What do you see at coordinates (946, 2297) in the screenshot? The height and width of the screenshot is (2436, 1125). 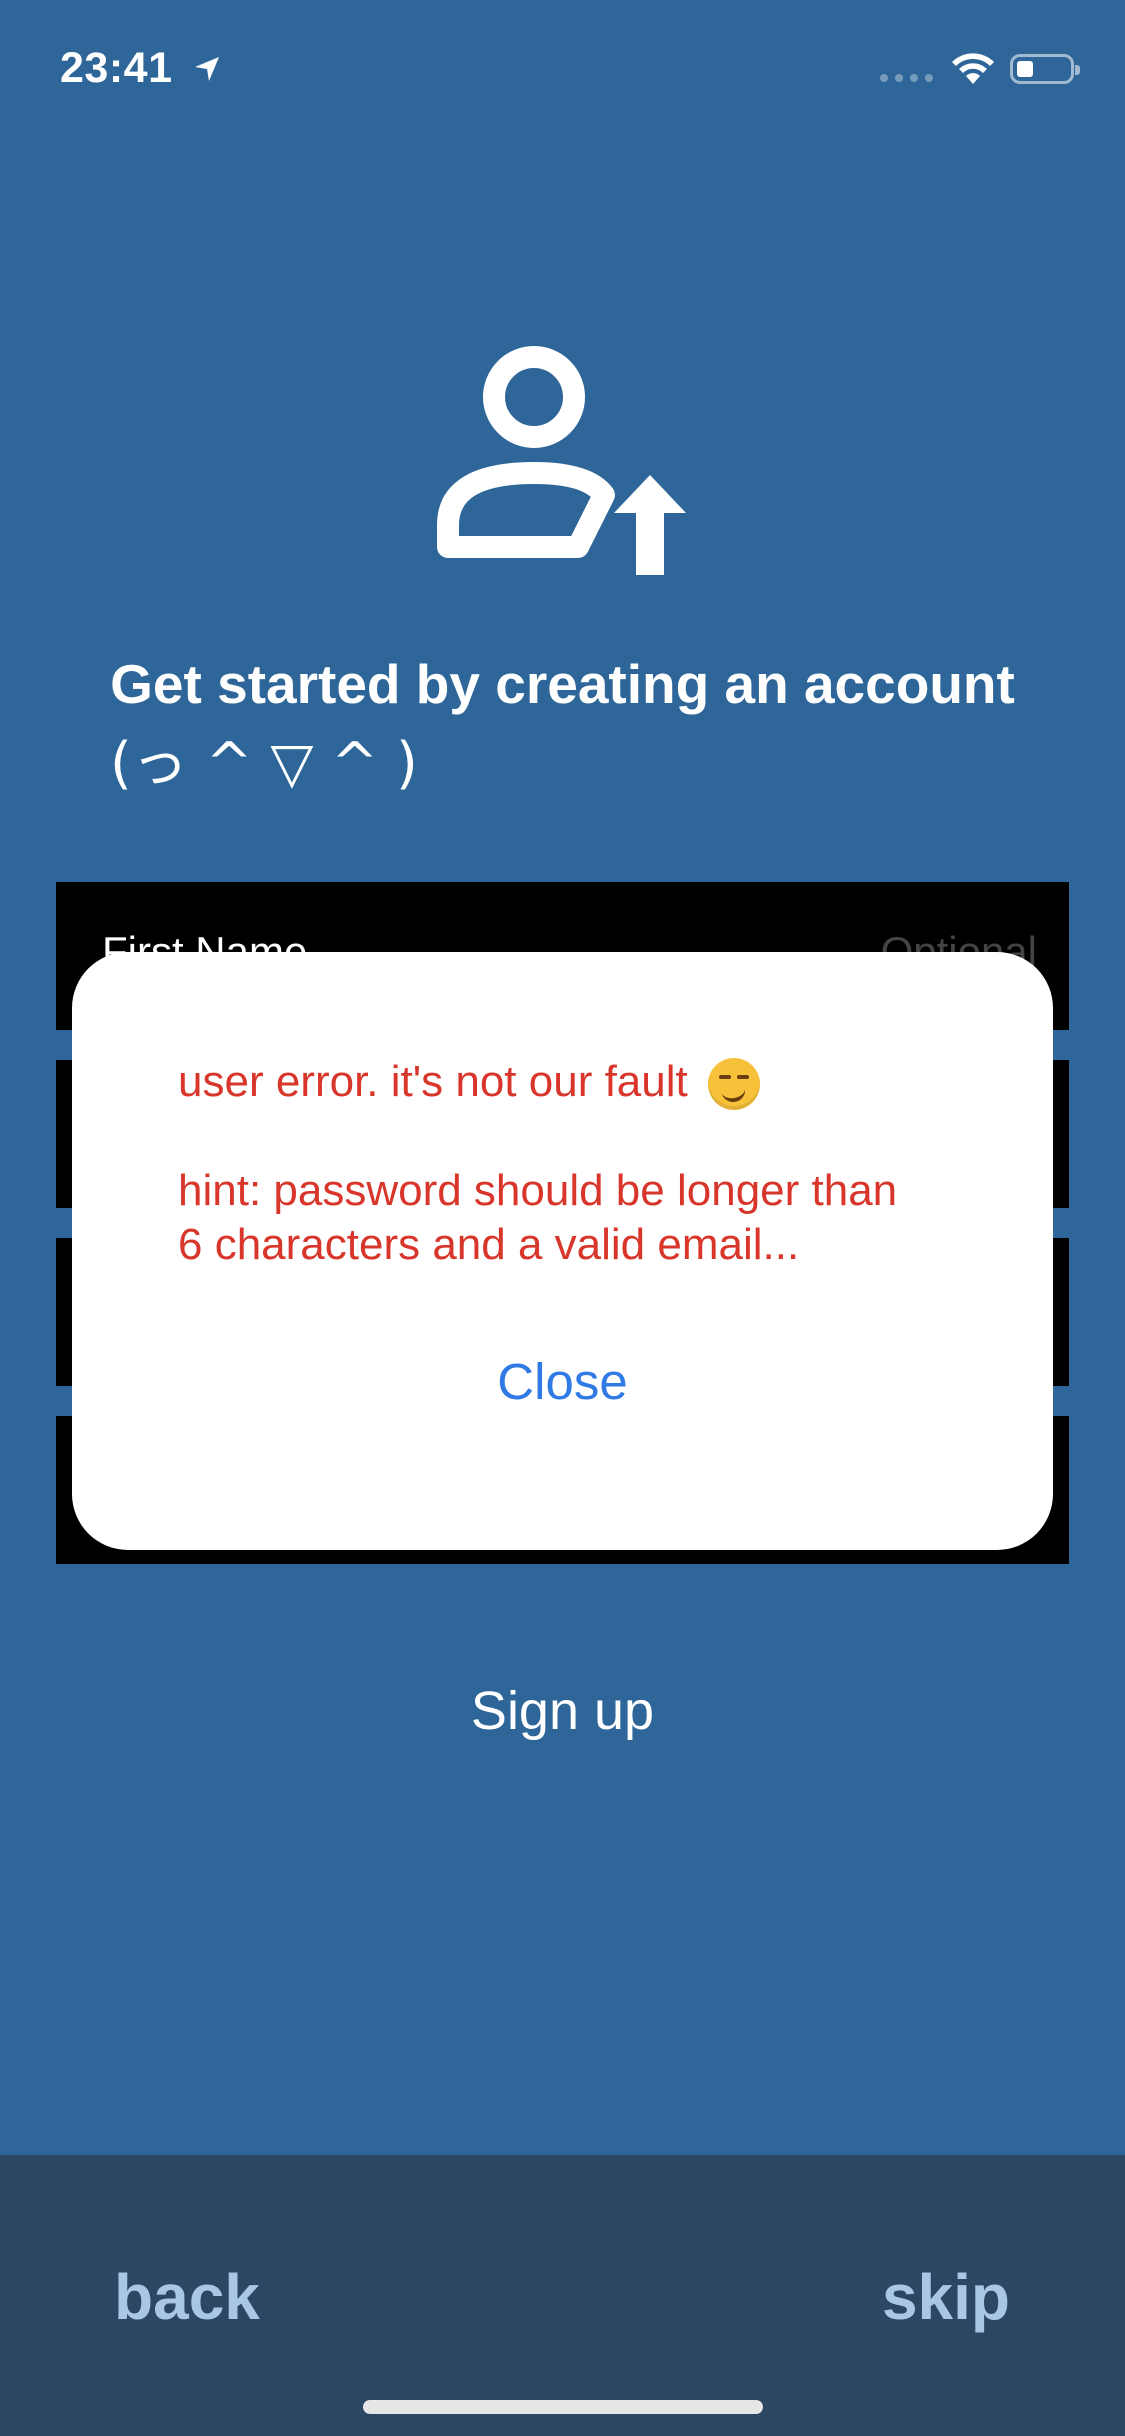 I see `skip-button: skip` at bounding box center [946, 2297].